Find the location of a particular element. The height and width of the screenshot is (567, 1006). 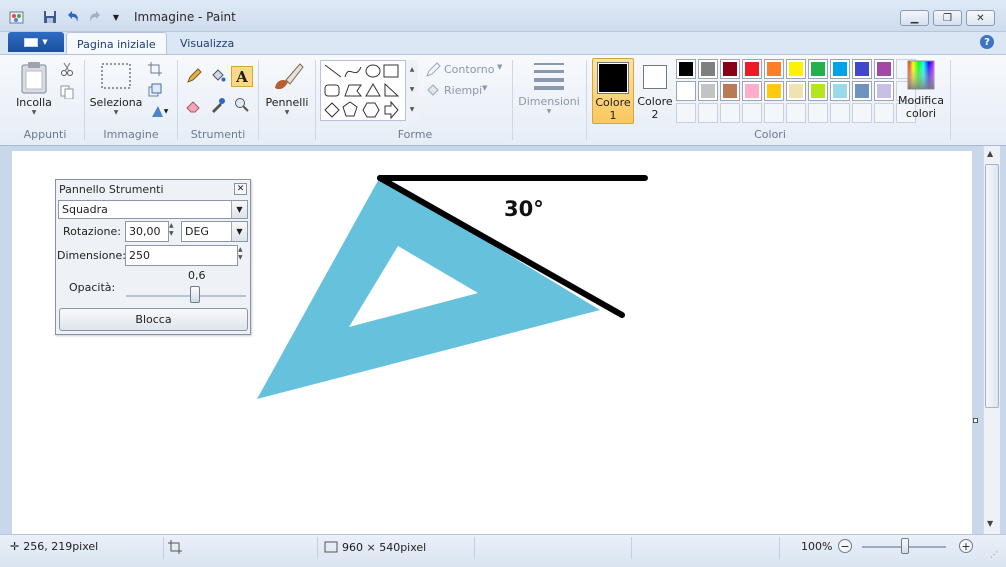

customize-toolbar-icon: ▼ is located at coordinates (116, 17).